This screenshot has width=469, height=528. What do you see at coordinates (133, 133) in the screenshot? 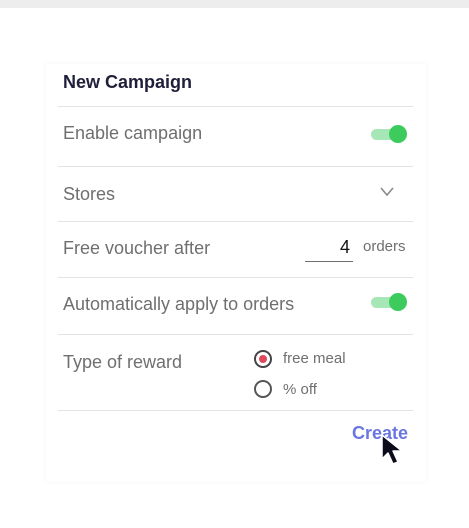
I see `enable-campaign-label: Enable campaign` at bounding box center [133, 133].